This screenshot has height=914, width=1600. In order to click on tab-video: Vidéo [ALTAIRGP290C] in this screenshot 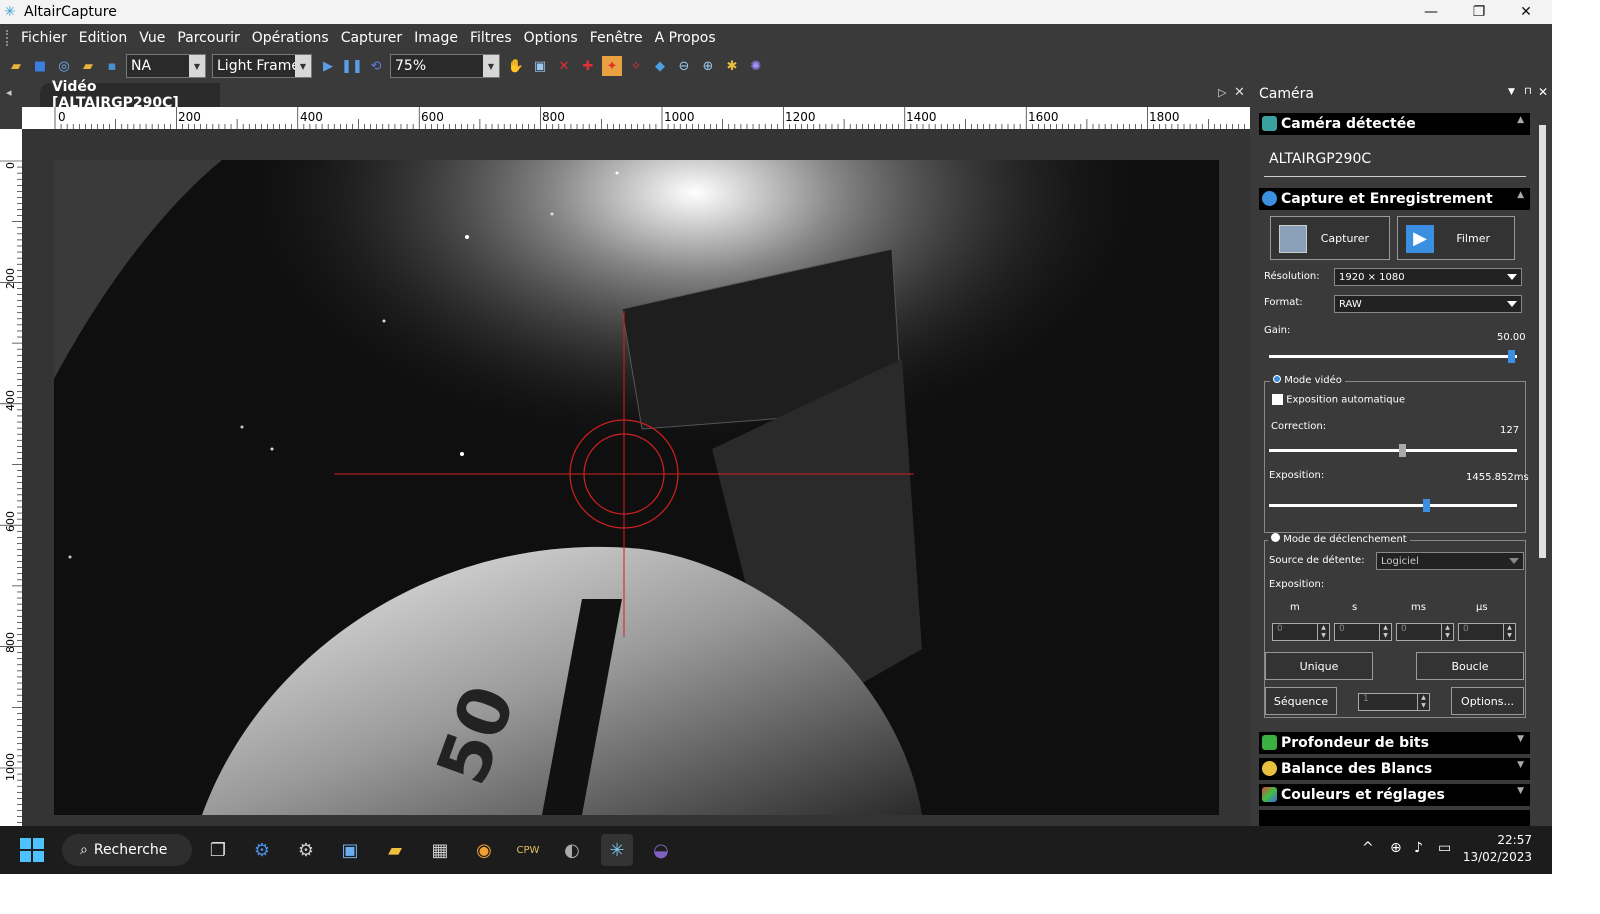, I will do `click(130, 95)`.